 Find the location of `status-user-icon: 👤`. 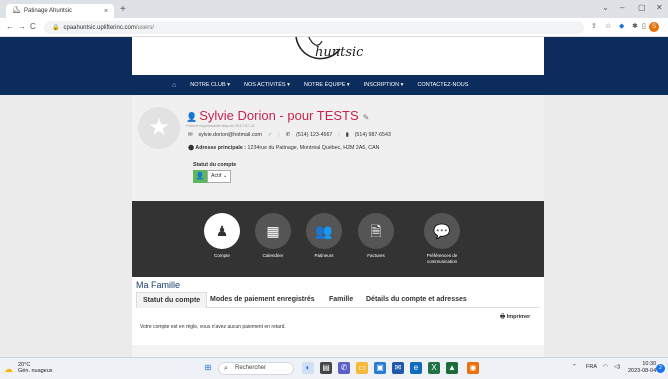

status-user-icon: 👤 is located at coordinates (200, 176).